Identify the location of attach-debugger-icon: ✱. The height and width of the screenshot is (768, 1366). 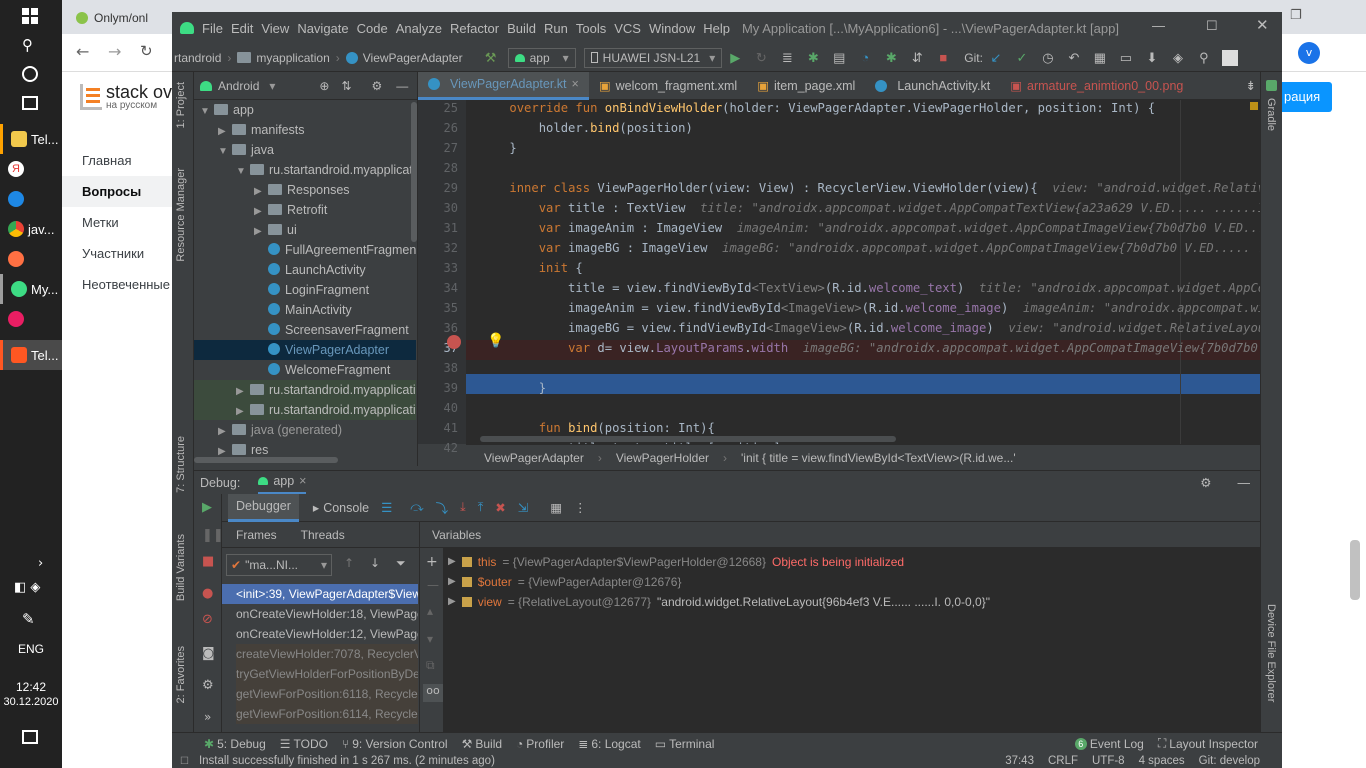
(891, 58).